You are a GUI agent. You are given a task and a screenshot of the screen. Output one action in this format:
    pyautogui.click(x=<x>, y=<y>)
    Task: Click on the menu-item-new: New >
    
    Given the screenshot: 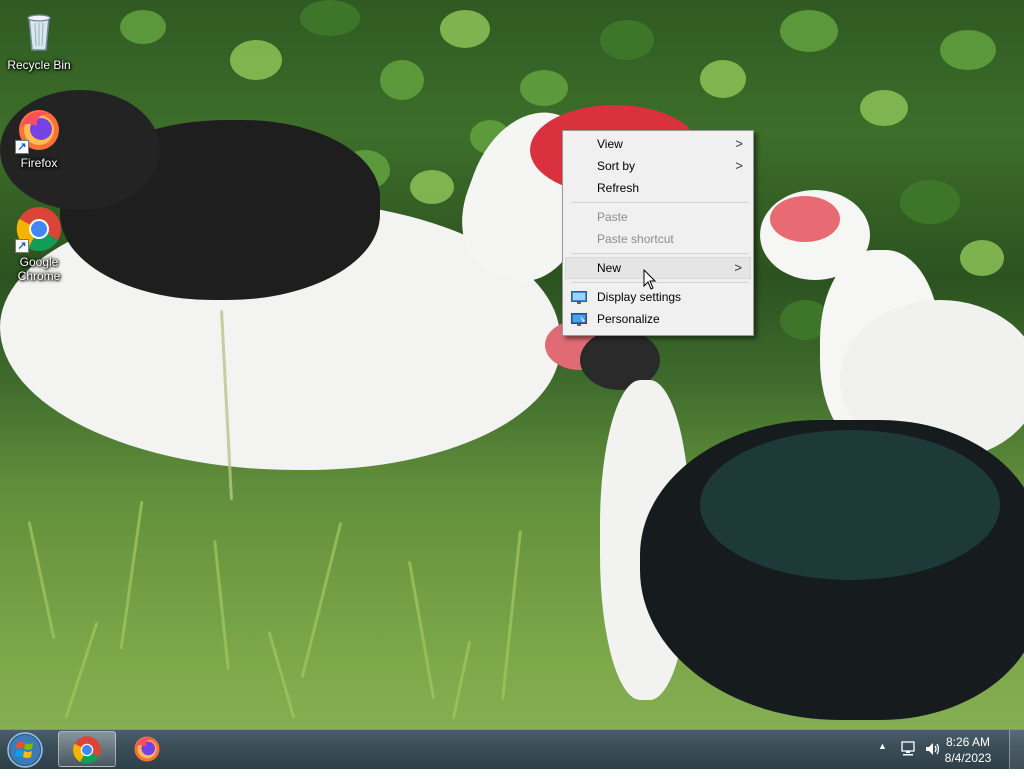 What is the action you would take?
    pyautogui.click(x=658, y=268)
    